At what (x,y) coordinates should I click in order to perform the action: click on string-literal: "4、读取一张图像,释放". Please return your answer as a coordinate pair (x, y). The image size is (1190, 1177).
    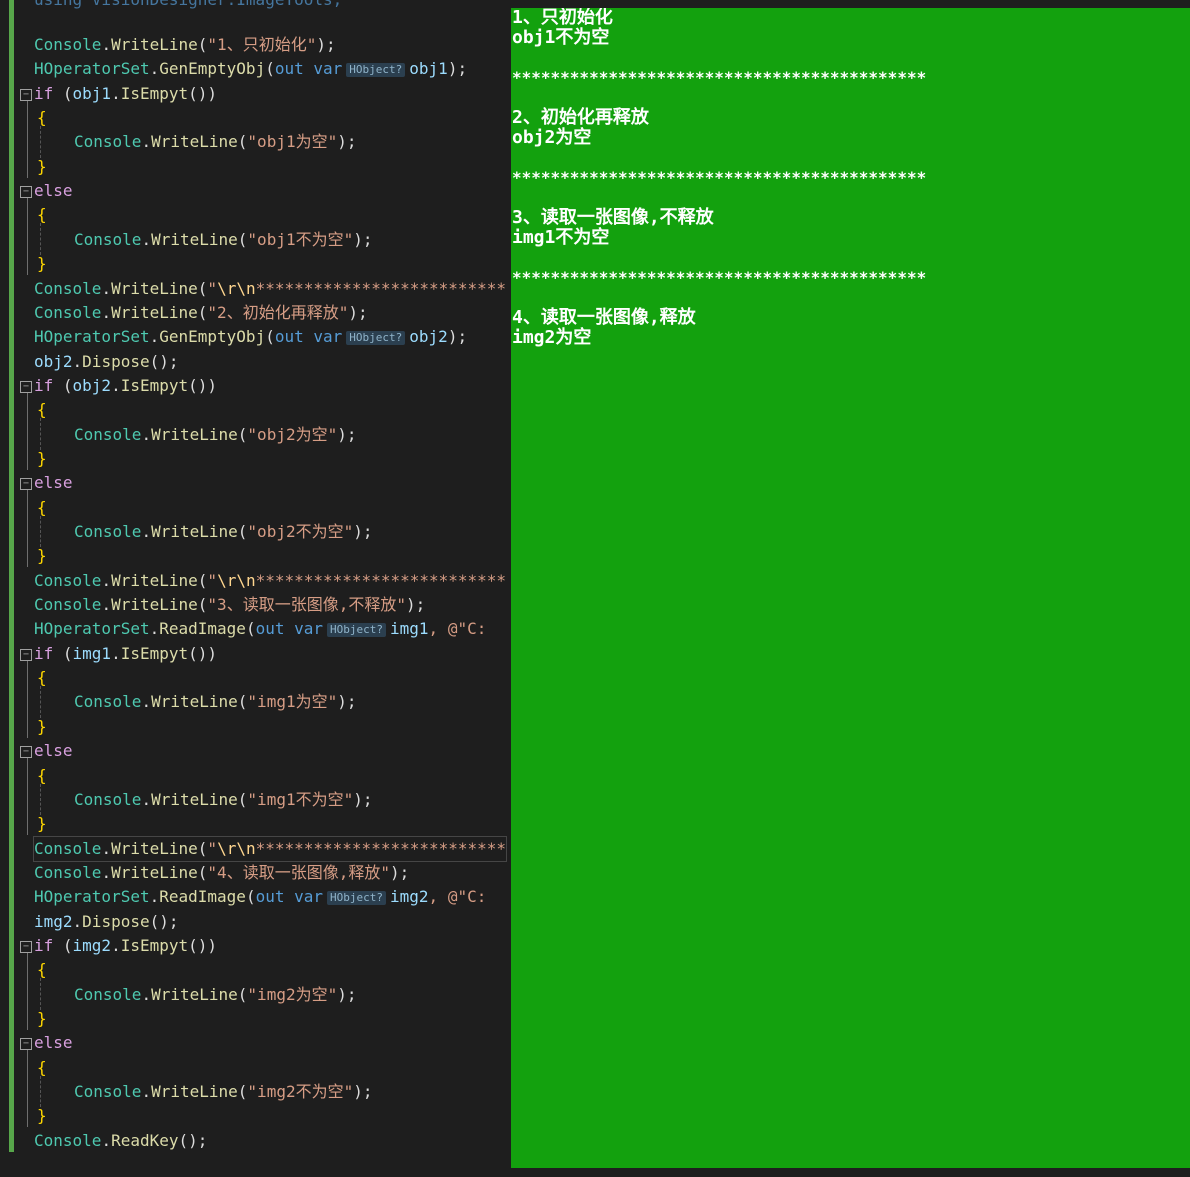
    Looking at the image, I should click on (298, 872).